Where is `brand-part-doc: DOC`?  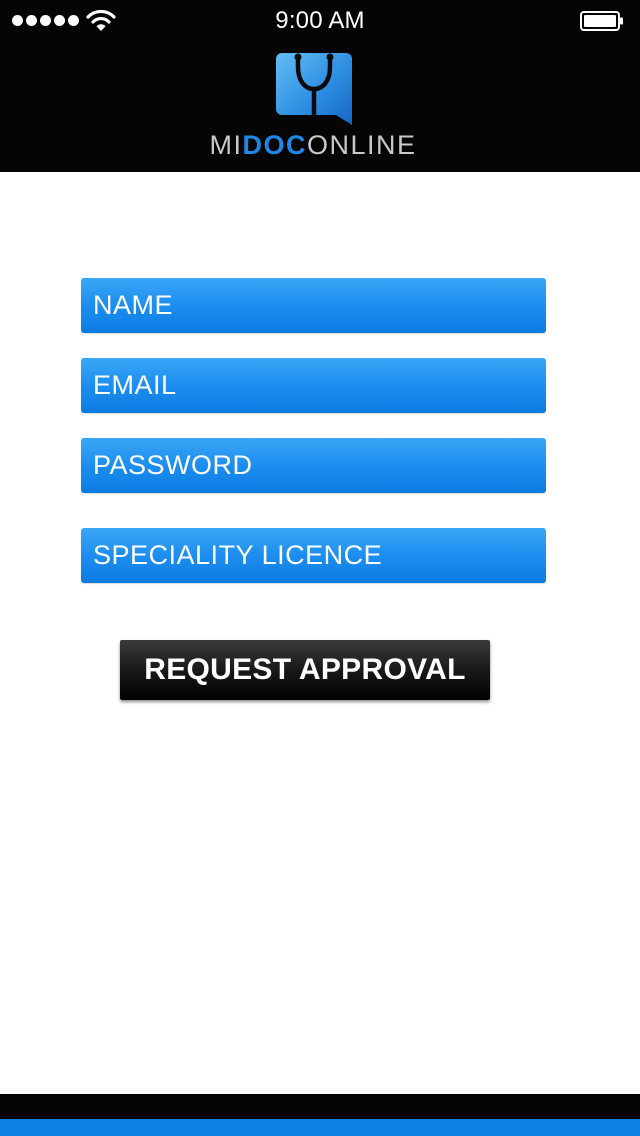 brand-part-doc: DOC is located at coordinates (274, 145).